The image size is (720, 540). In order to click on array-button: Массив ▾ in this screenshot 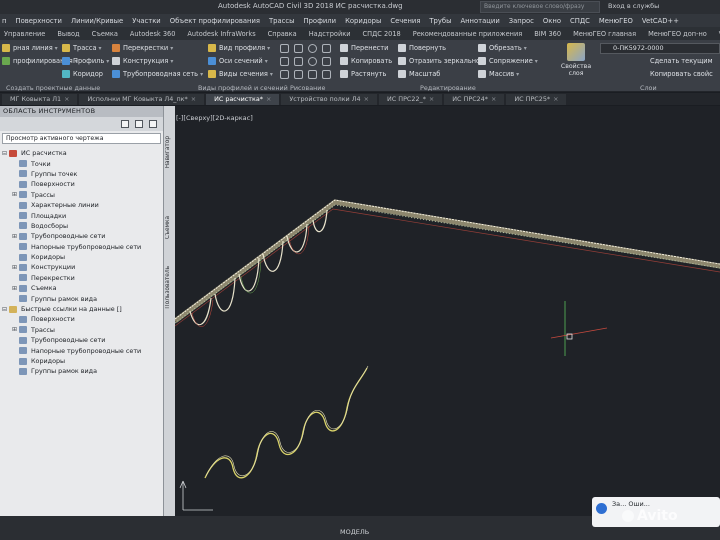, I will do `click(508, 74)`.